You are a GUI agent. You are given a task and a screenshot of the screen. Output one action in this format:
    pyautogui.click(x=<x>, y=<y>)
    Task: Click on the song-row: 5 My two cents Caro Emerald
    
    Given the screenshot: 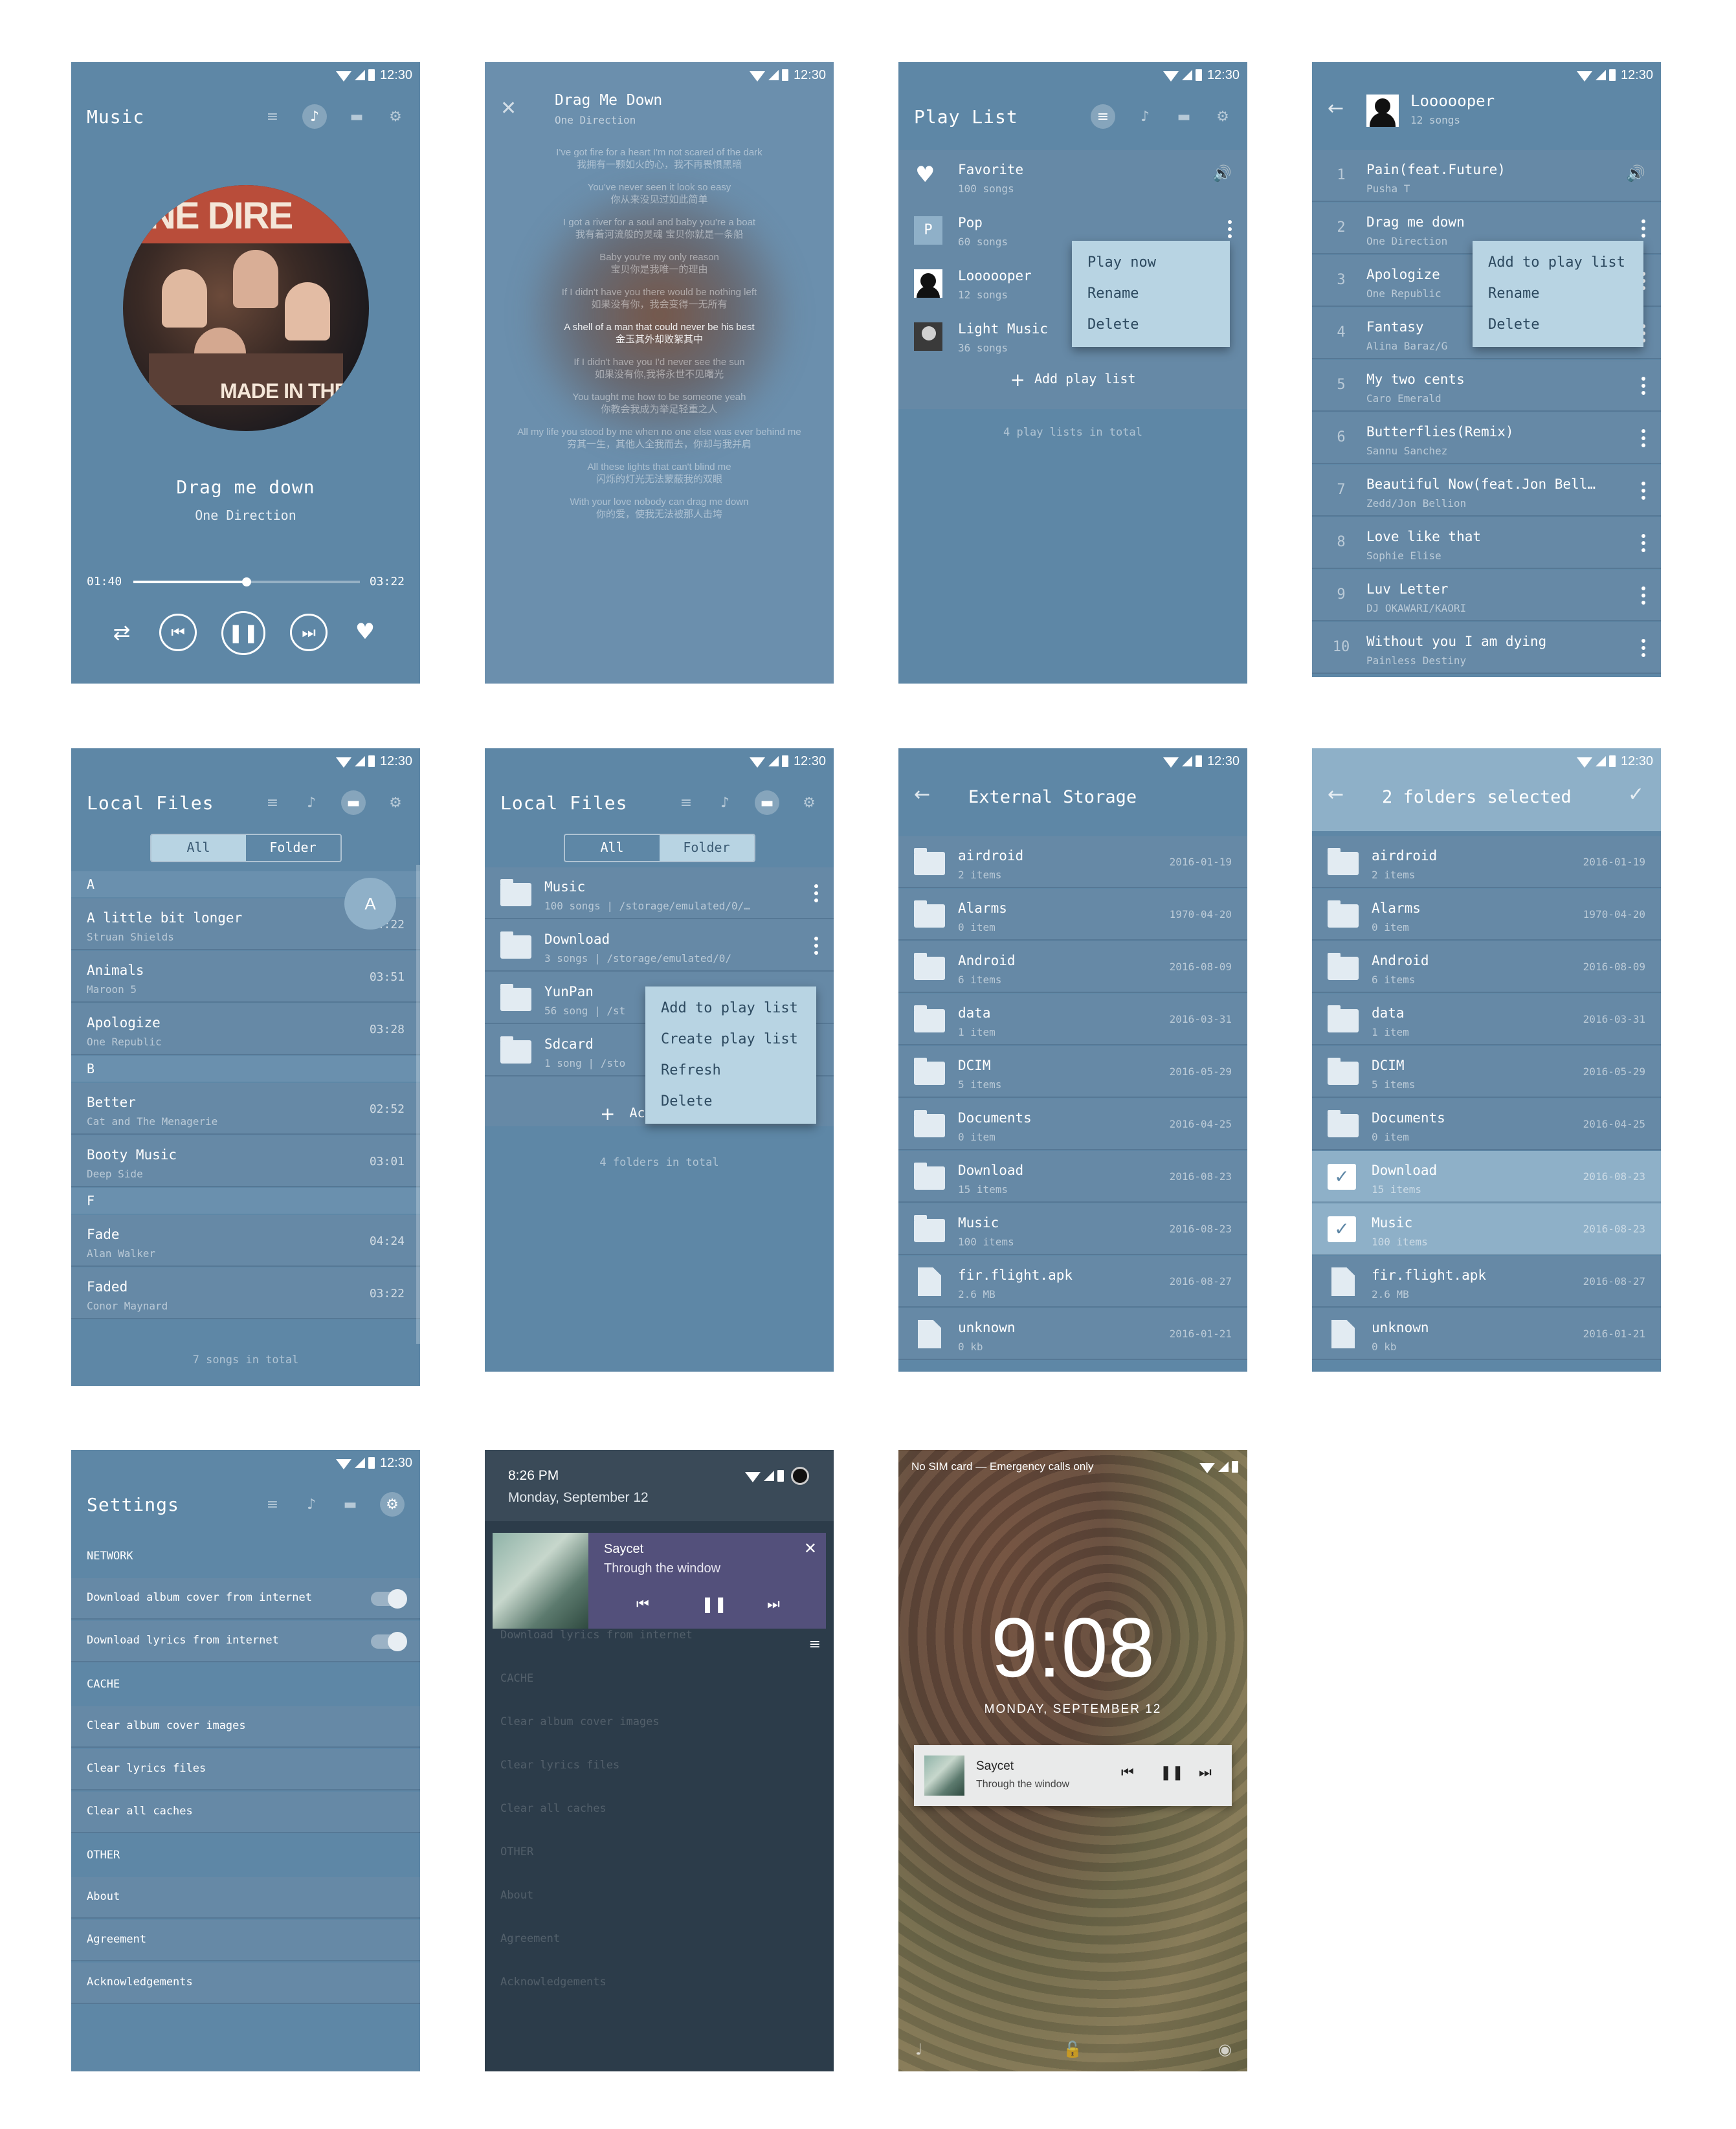 What is the action you would take?
    pyautogui.click(x=1486, y=386)
    